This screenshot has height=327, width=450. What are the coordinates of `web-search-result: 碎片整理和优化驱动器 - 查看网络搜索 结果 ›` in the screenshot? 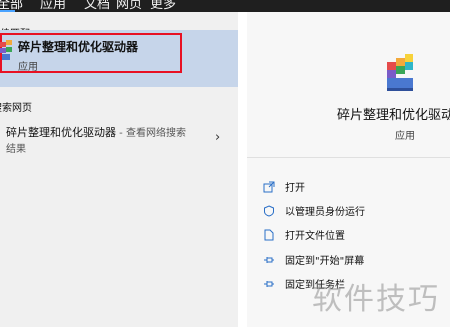 It's located at (119, 138).